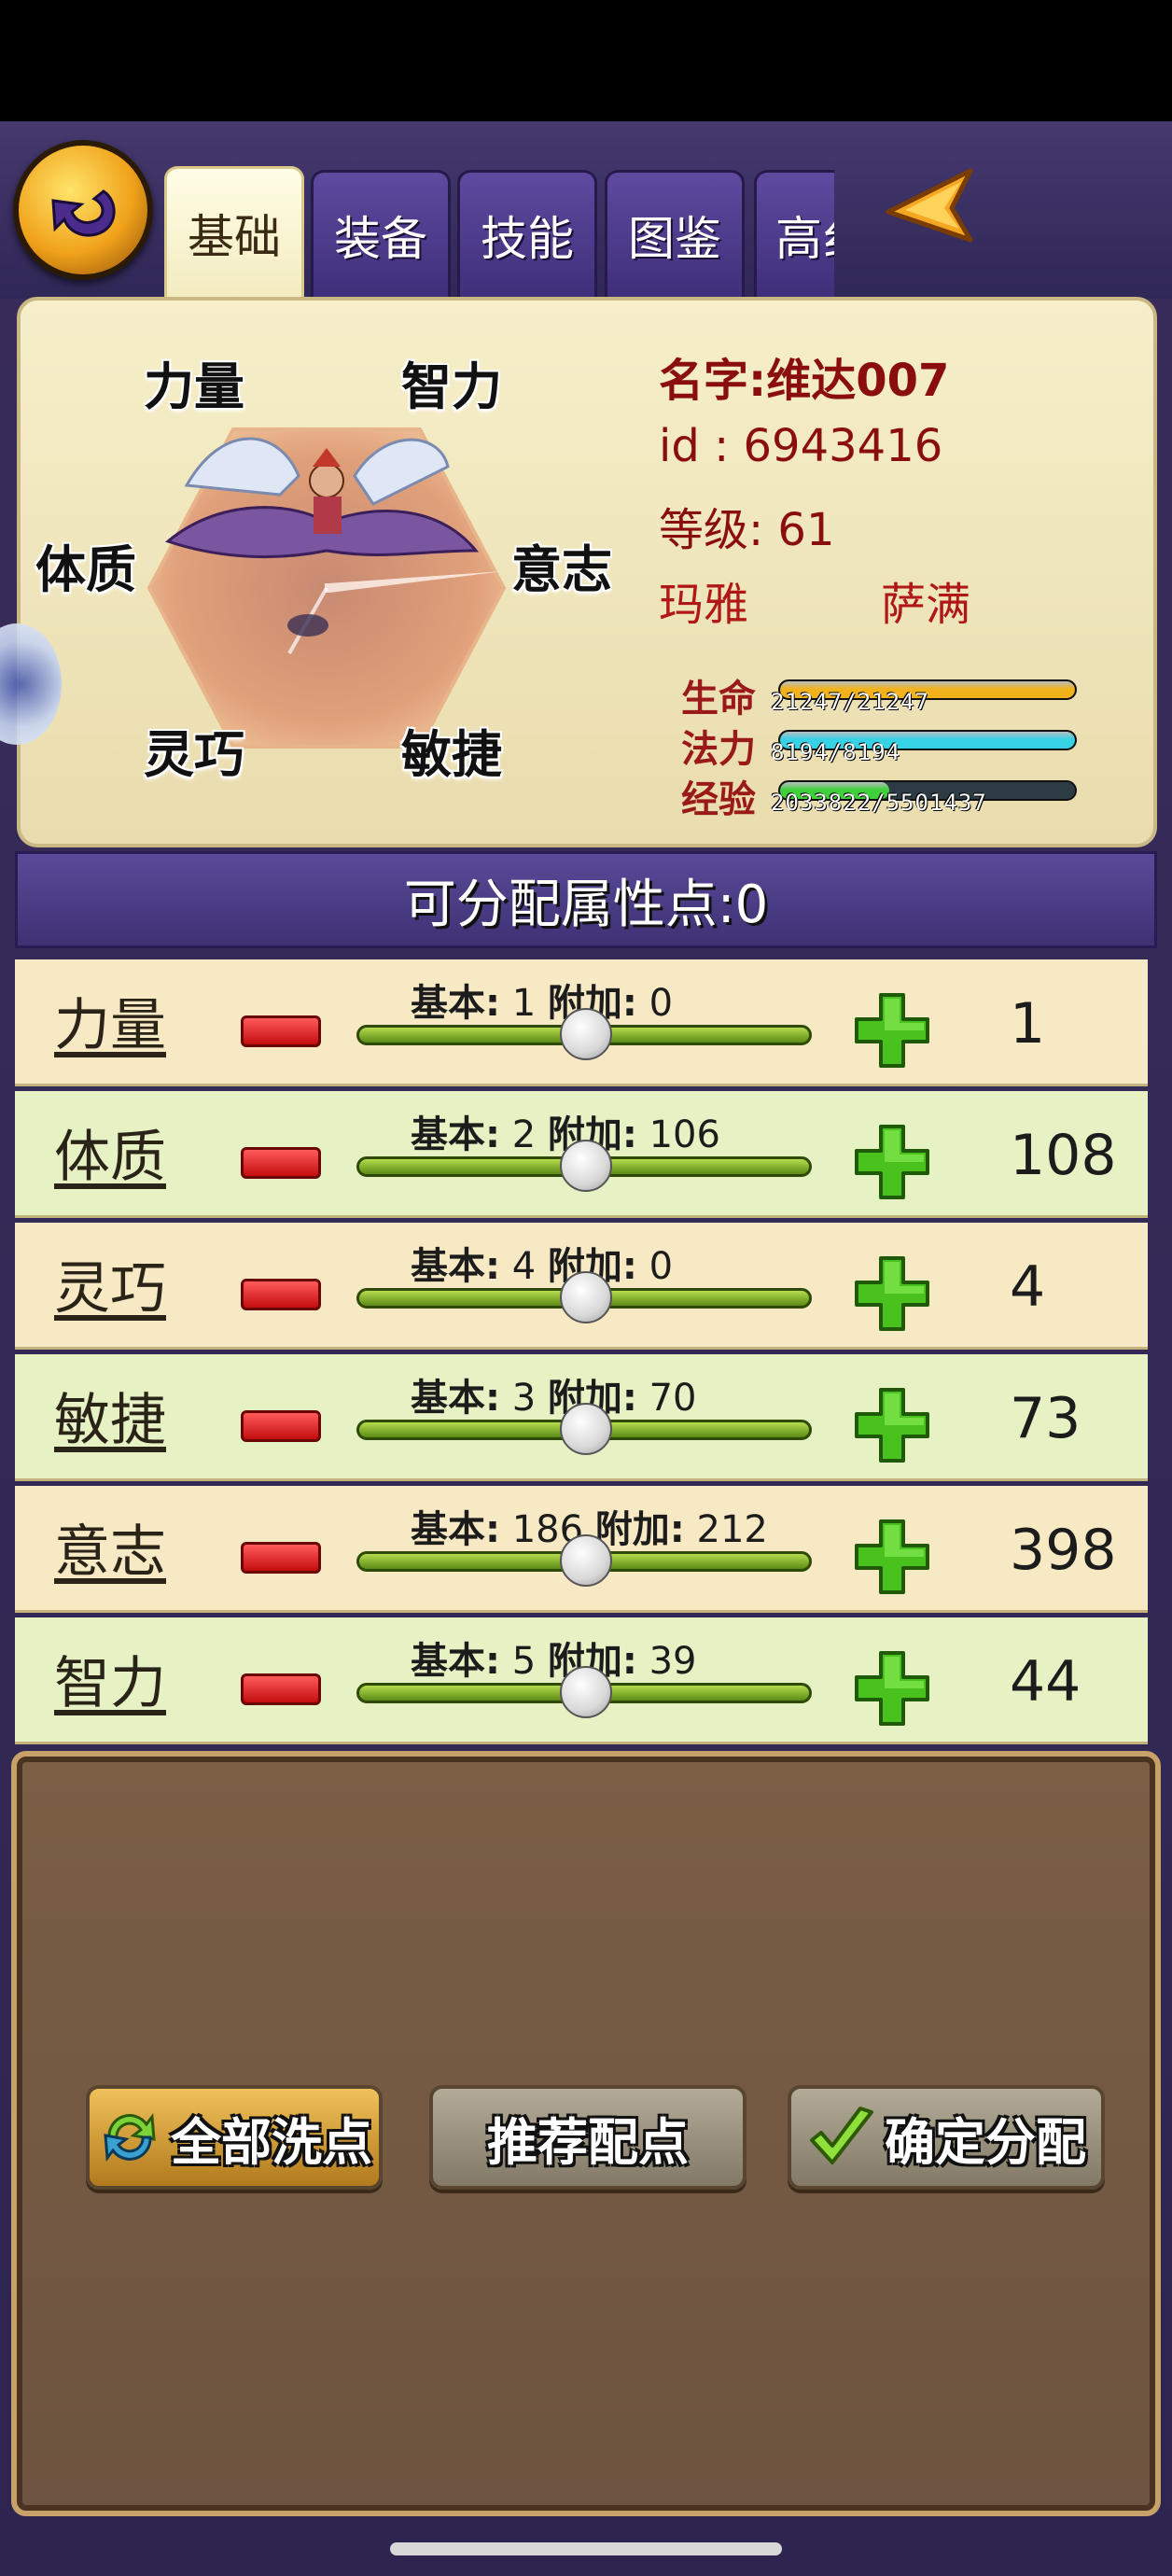  Describe the element at coordinates (588, 2142) in the screenshot. I see `recommend-label: 推荐配点` at that location.